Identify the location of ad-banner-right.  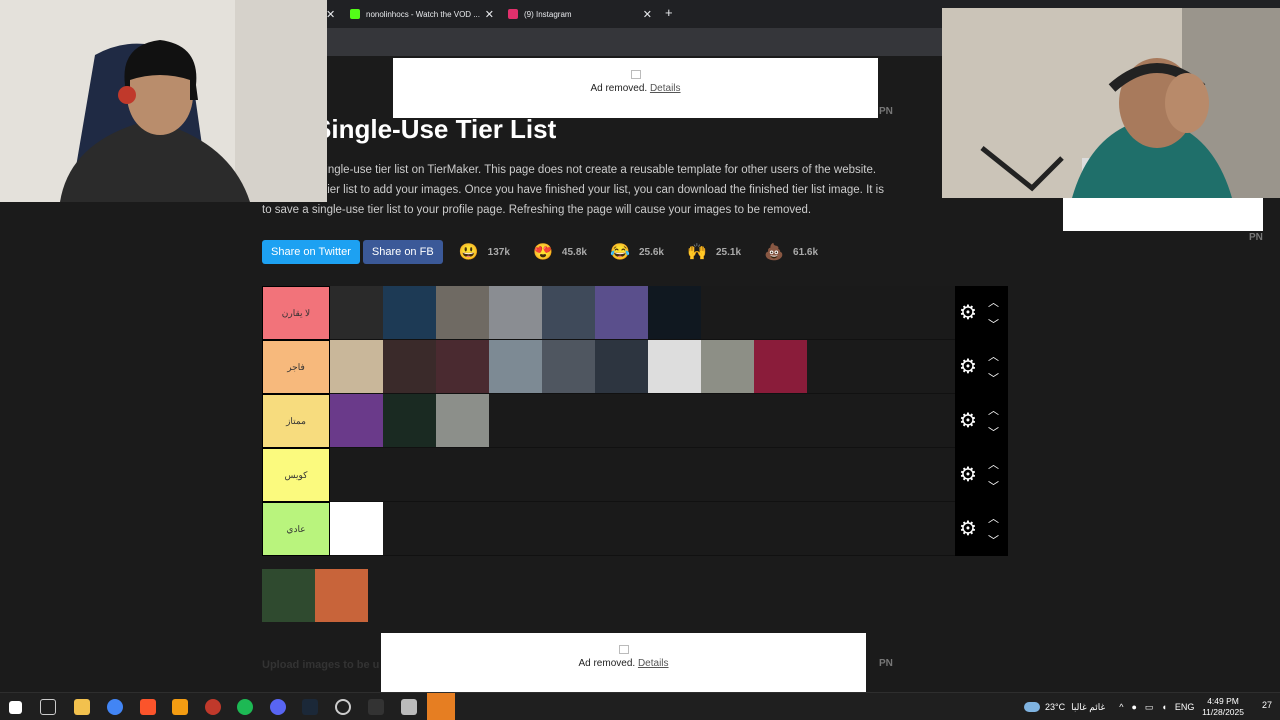
(1163, 214).